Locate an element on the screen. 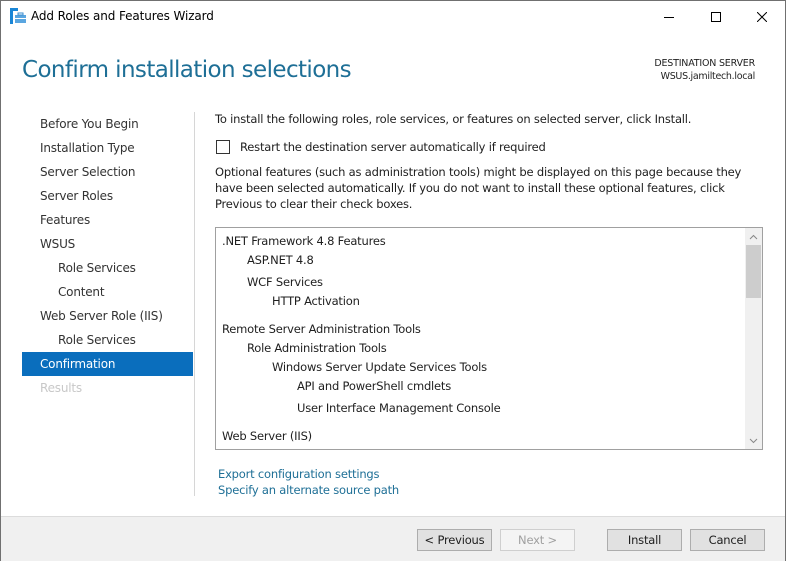 Image resolution: width=786 pixels, height=561 pixels. feature-item: Web Server (IIS) is located at coordinates (267, 436).